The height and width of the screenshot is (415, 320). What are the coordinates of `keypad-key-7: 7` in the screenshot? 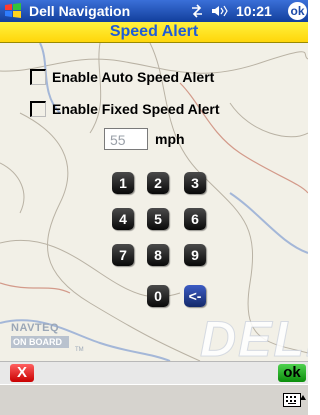 It's located at (123, 255).